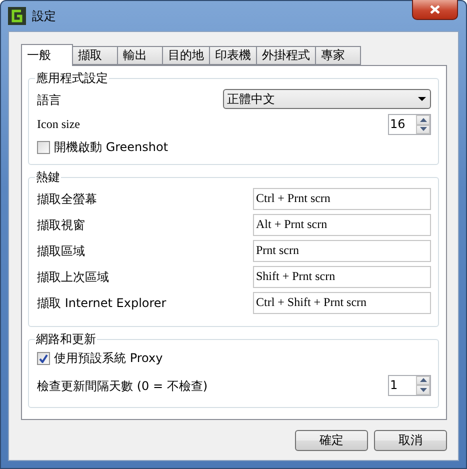  I want to click on tab: 擷取, so click(95, 55).